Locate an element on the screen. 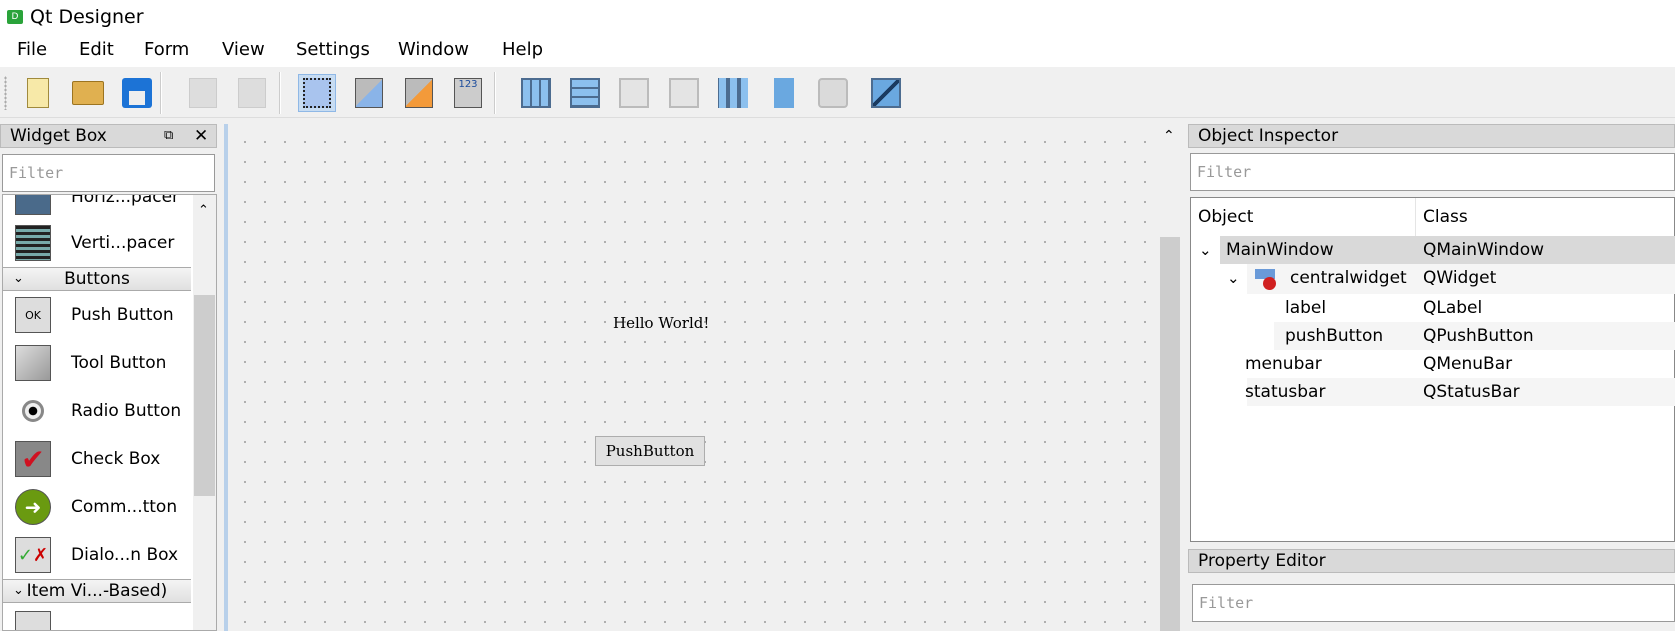 Image resolution: width=1675 pixels, height=631 pixels. break-layout-icon is located at coordinates (833, 93).